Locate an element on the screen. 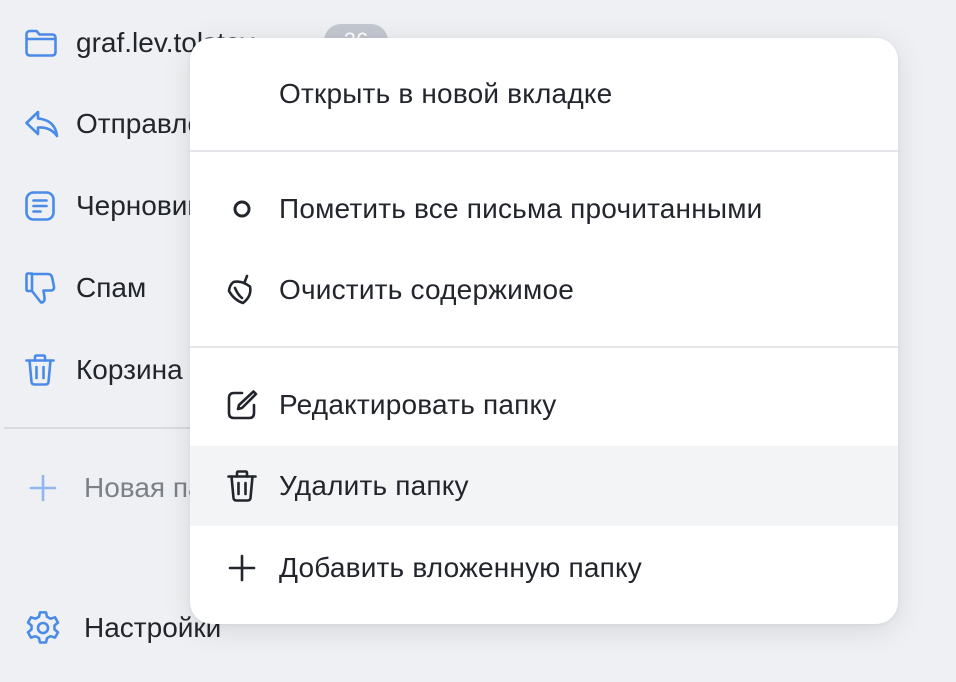  sidebar-item-label: Спам is located at coordinates (111, 287).